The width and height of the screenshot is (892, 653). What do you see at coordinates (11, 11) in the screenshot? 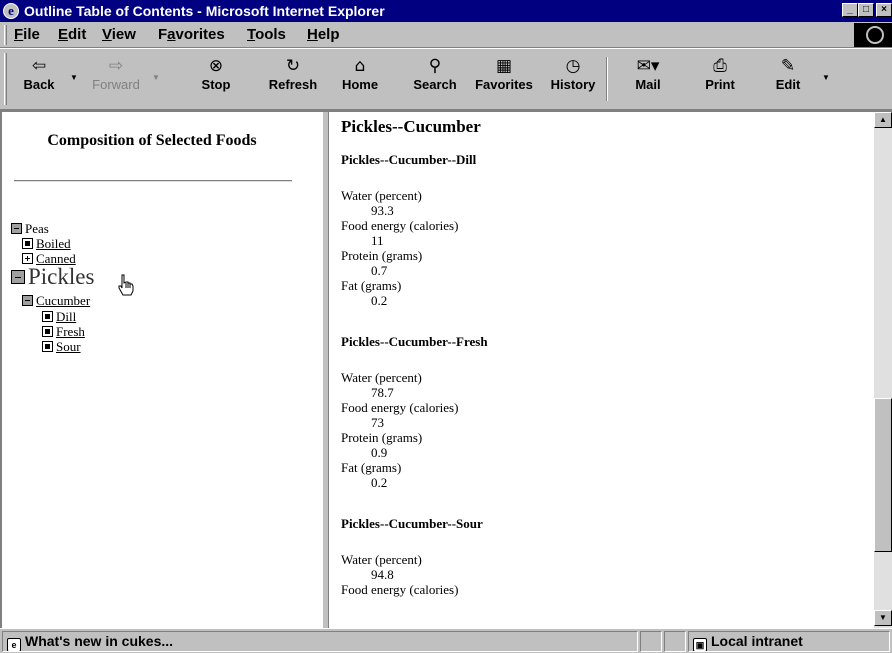
I see `ie-logo-icon: e` at bounding box center [11, 11].